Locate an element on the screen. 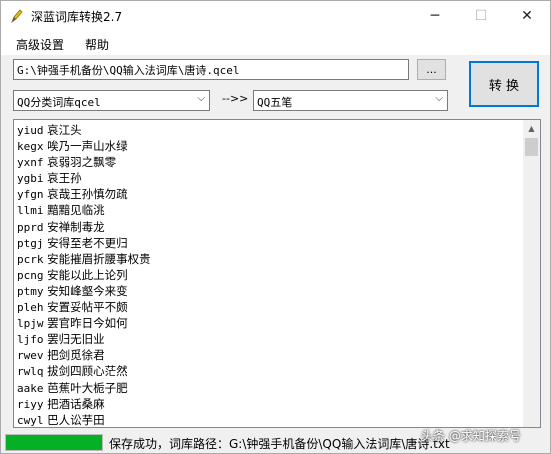 The width and height of the screenshot is (551, 454). entry-code: pcng is located at coordinates (30, 275).